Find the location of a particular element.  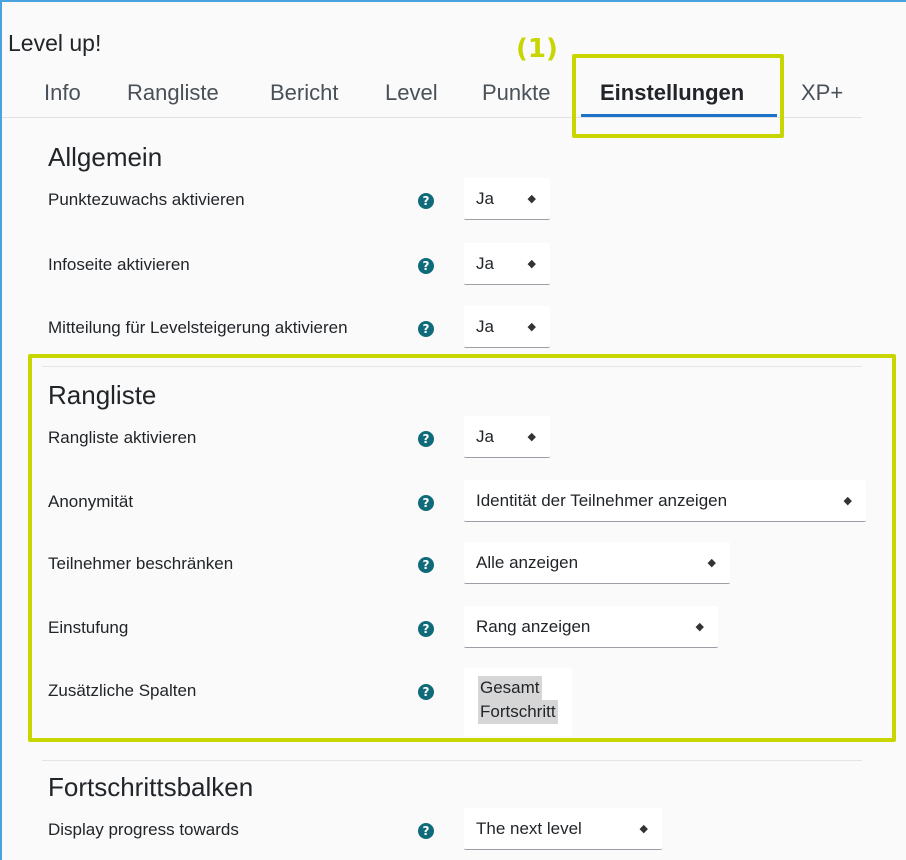

row-label: Rangliste aktivieren is located at coordinates (122, 437).